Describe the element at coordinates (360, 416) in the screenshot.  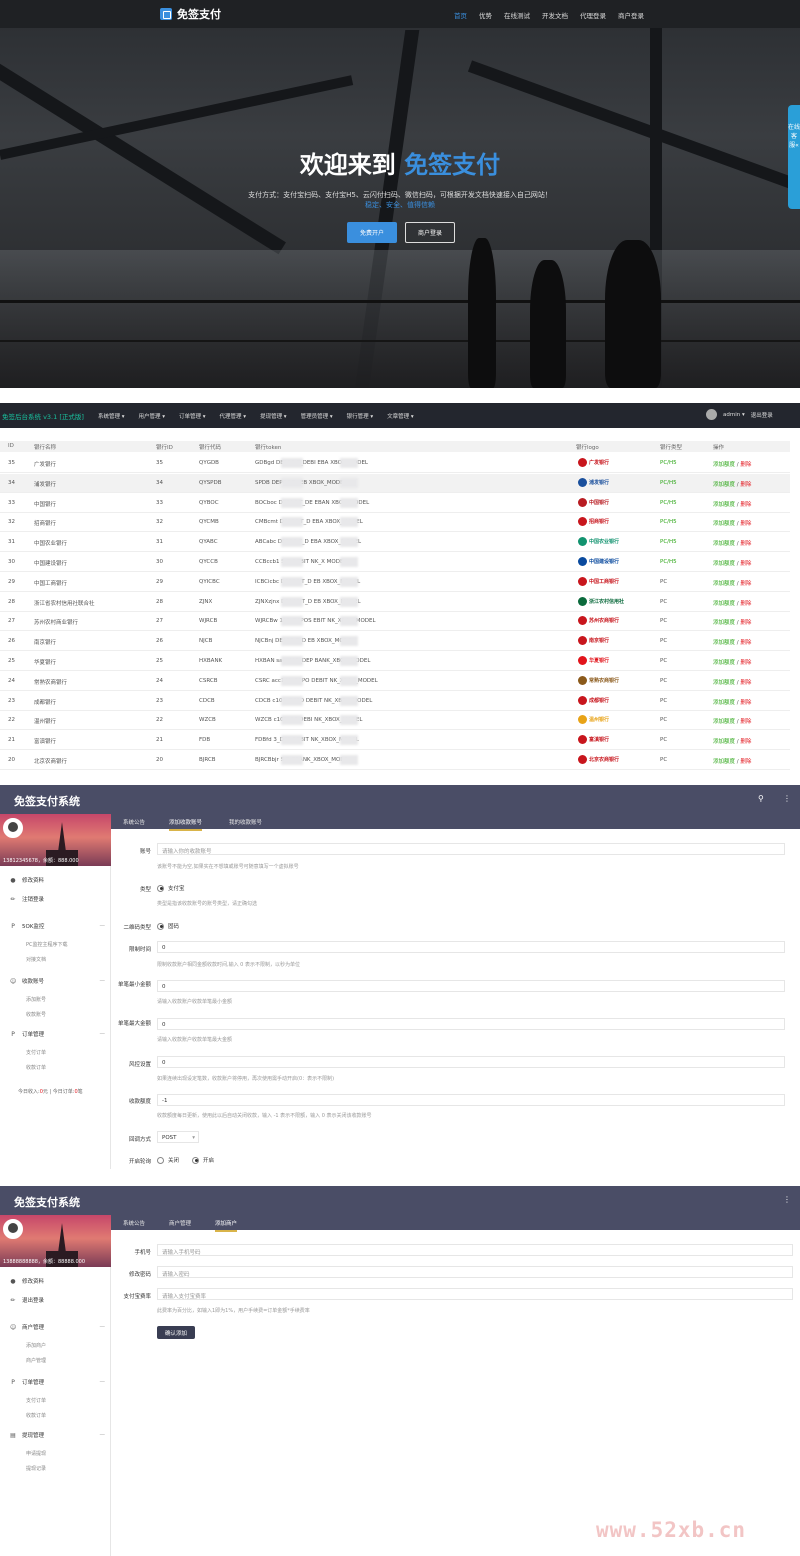
I see `menu-bank: 银行管理 ▾` at that location.